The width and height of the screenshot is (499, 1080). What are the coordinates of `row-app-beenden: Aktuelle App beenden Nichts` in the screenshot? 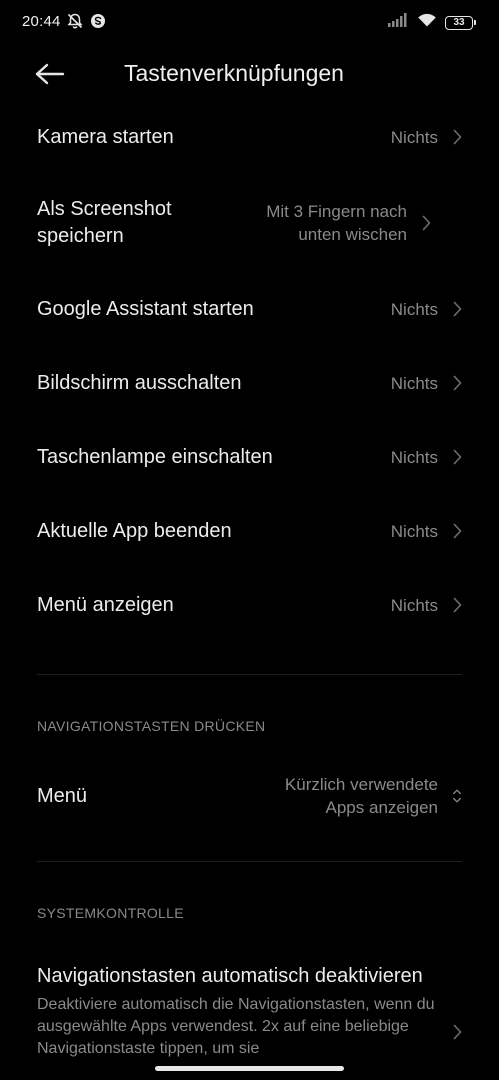 It's located at (249, 531).